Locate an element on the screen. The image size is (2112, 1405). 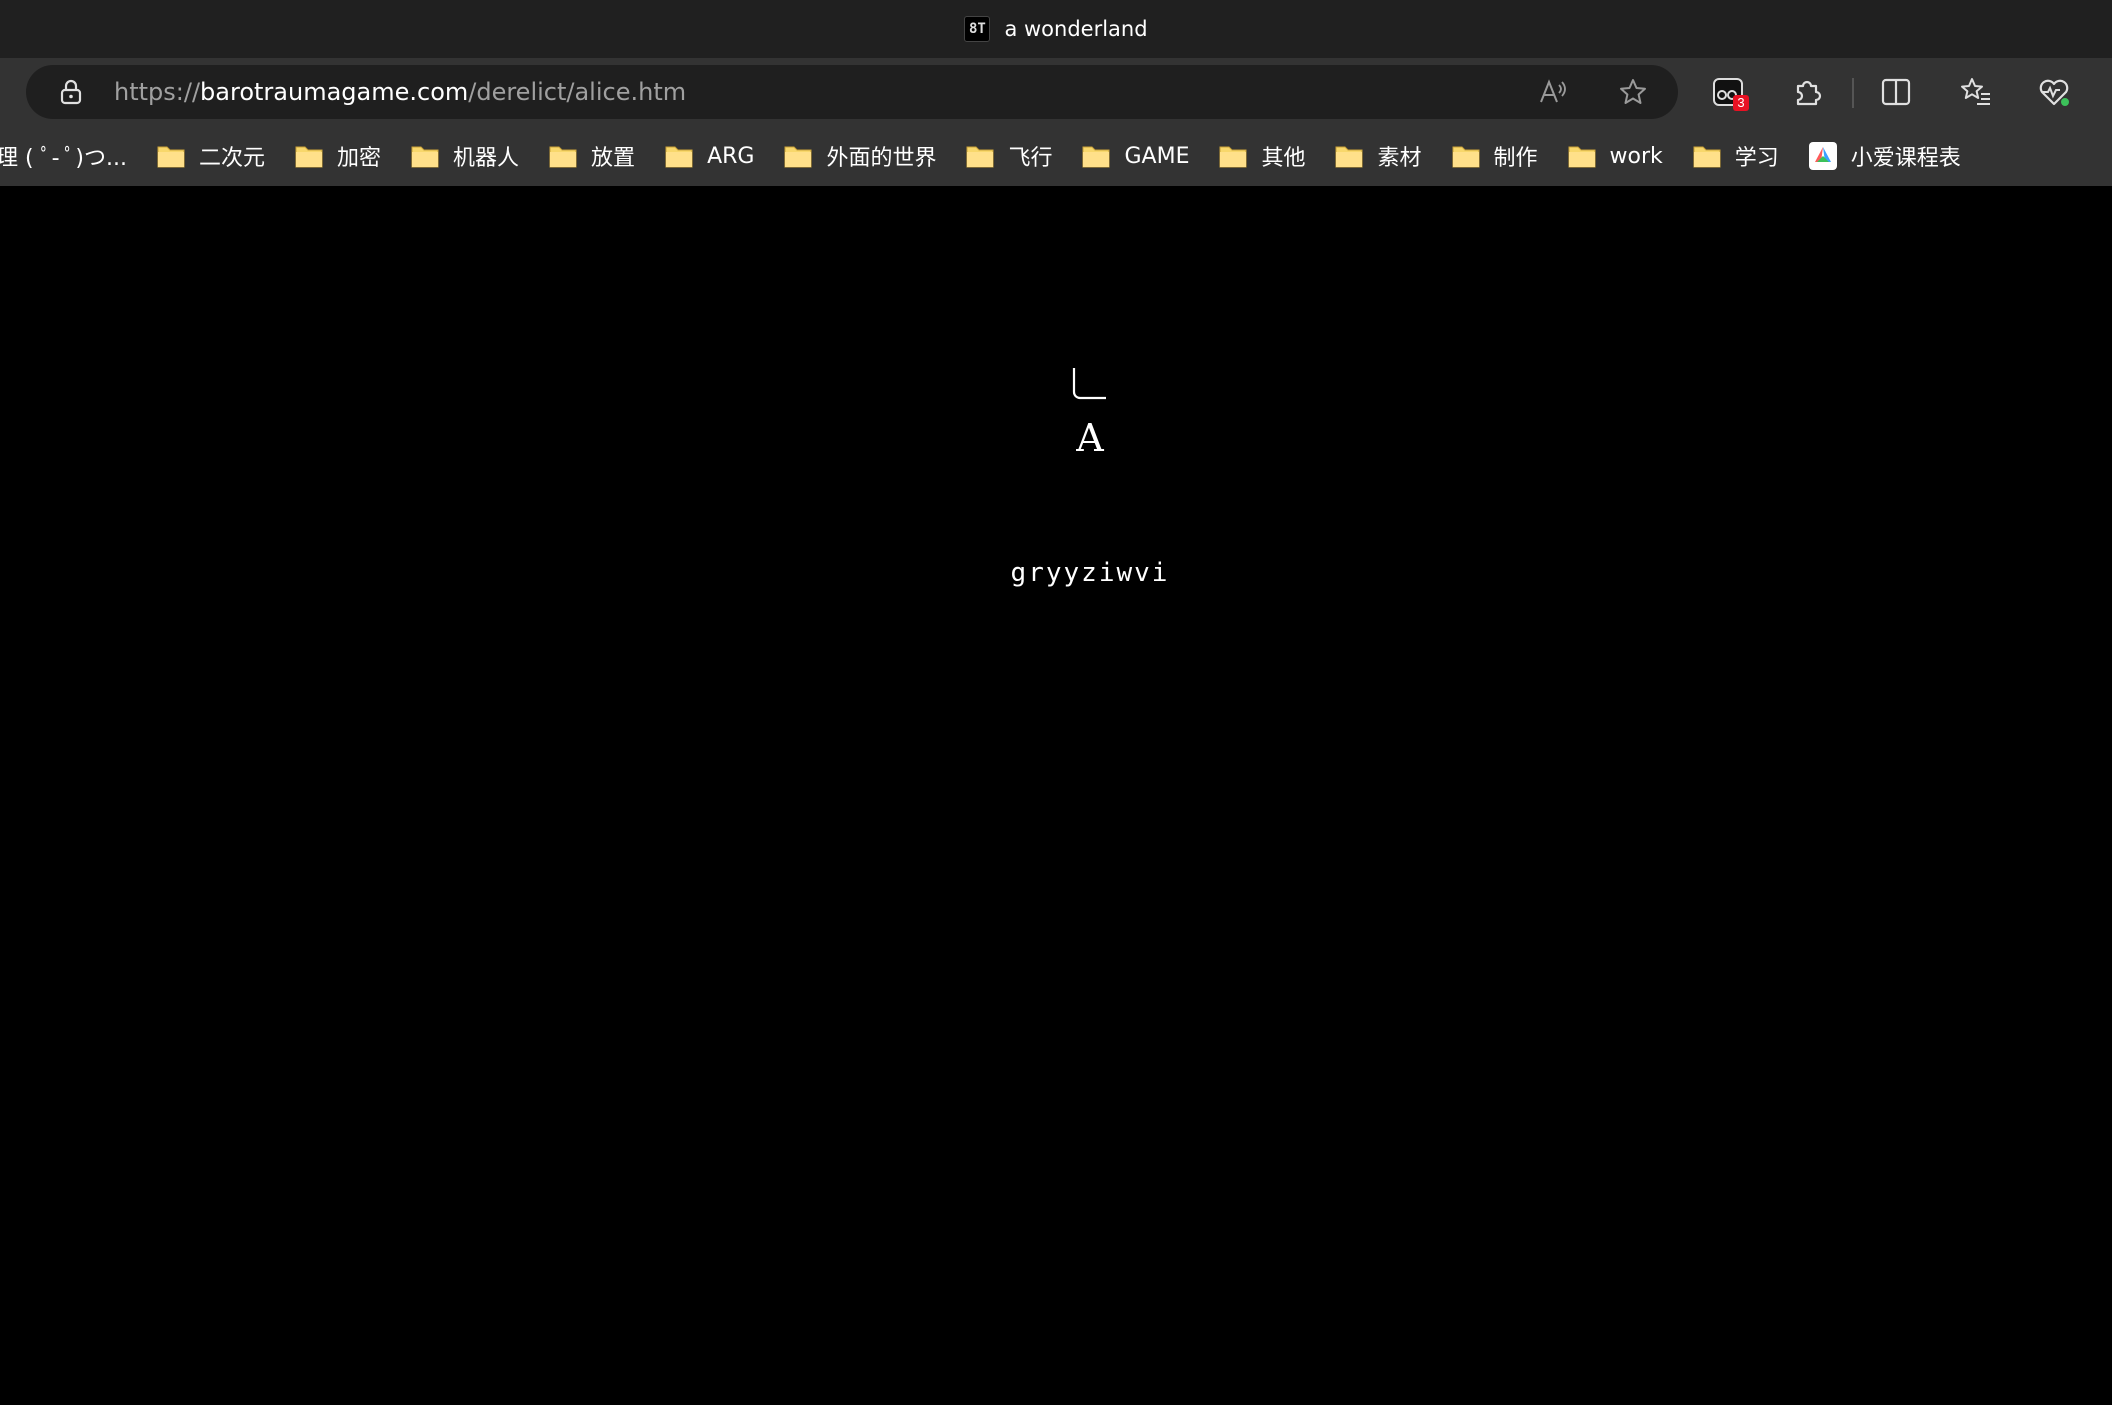
bookmark-folder: 学习 is located at coordinates (1736, 156).